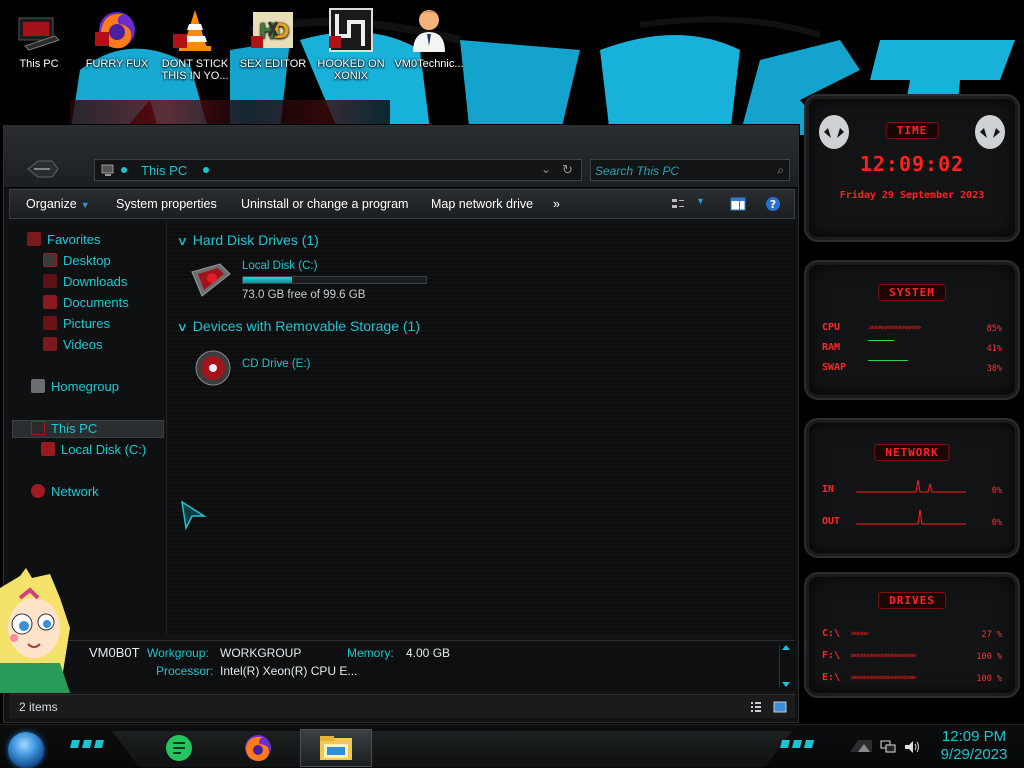 This screenshot has height=768, width=1024. What do you see at coordinates (64, 429) in the screenshot?
I see `nav-this-pc: This PC` at bounding box center [64, 429].